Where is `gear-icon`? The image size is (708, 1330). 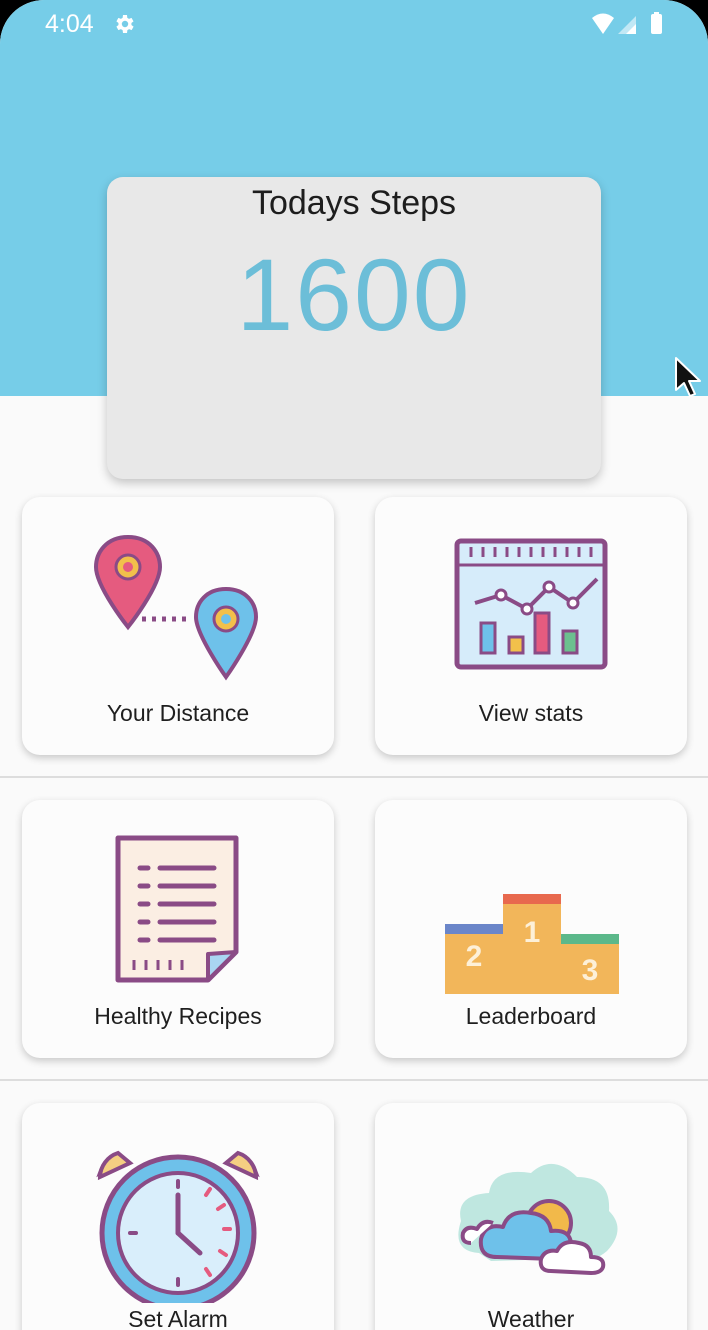
gear-icon is located at coordinates (125, 24).